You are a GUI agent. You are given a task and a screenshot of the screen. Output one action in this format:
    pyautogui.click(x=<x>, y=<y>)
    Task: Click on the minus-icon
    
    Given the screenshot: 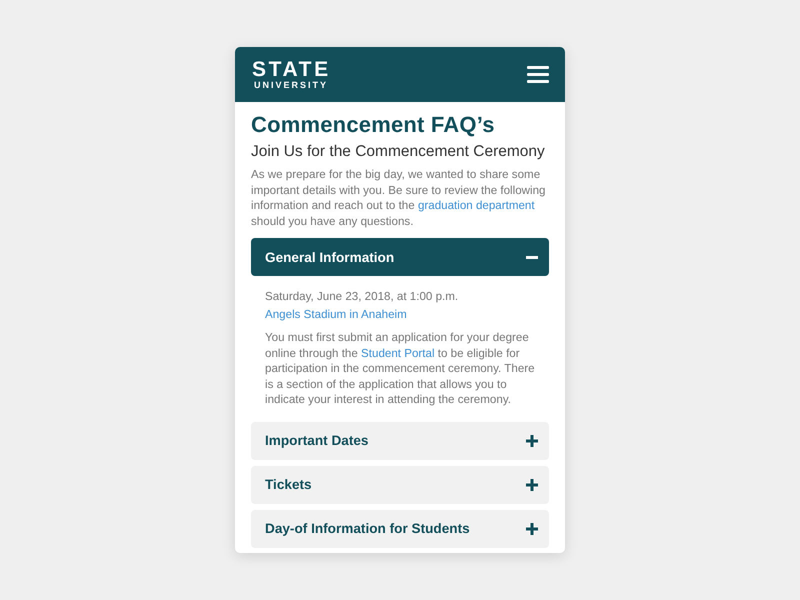 What is the action you would take?
    pyautogui.click(x=532, y=257)
    